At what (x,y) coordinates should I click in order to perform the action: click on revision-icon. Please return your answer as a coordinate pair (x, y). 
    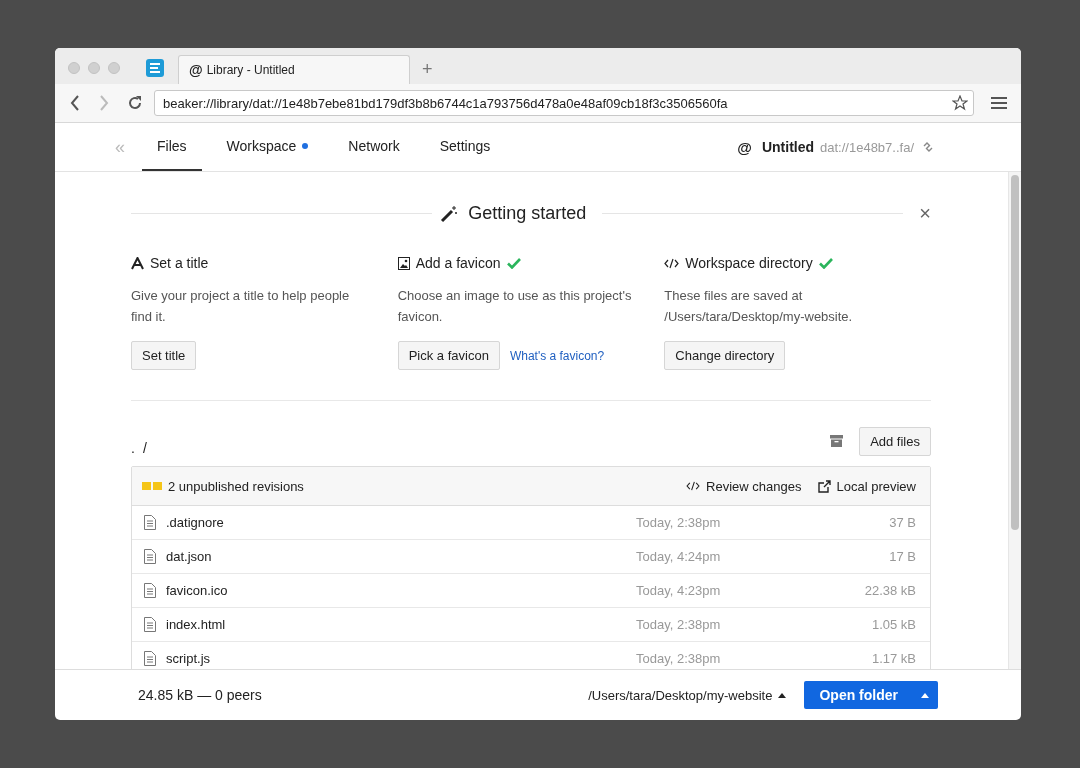
    Looking at the image, I should click on (152, 486).